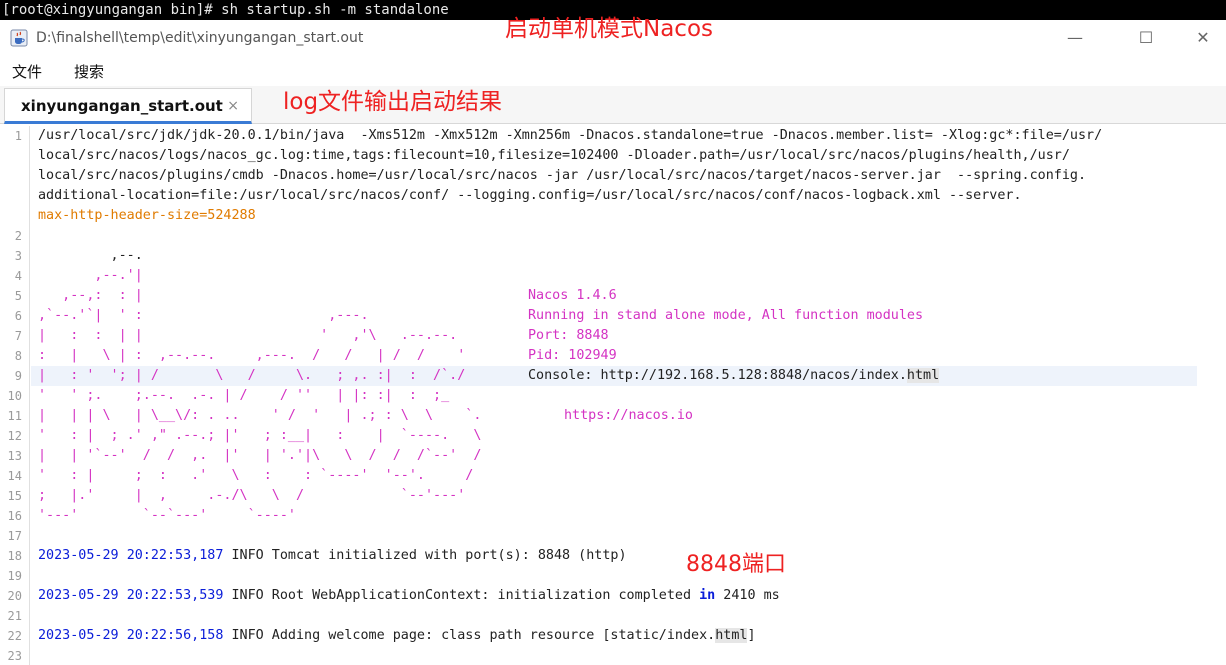 This screenshot has height=665, width=1226. Describe the element at coordinates (18, 376) in the screenshot. I see `line-number: 9` at that location.